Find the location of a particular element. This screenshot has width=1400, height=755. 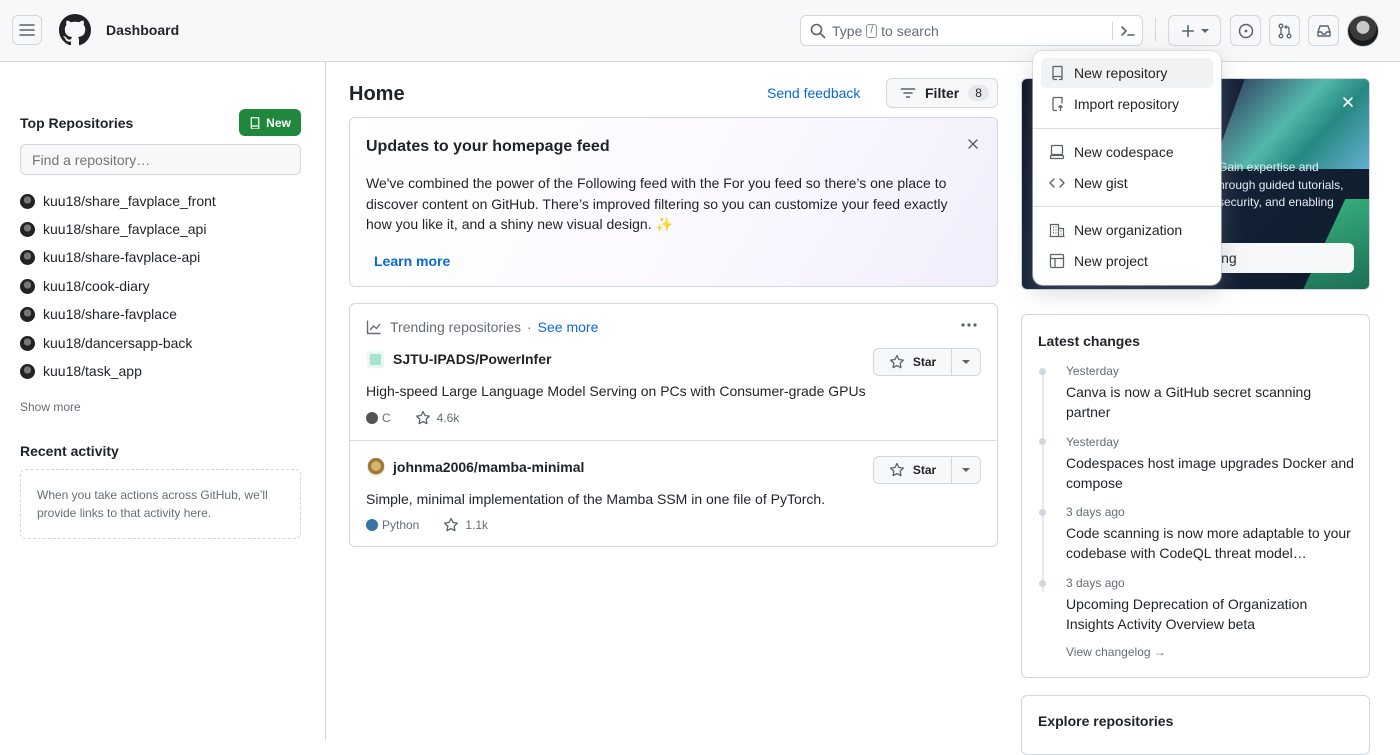

repo-name-link: johnma2006/mamba-minimal is located at coordinates (488, 467).